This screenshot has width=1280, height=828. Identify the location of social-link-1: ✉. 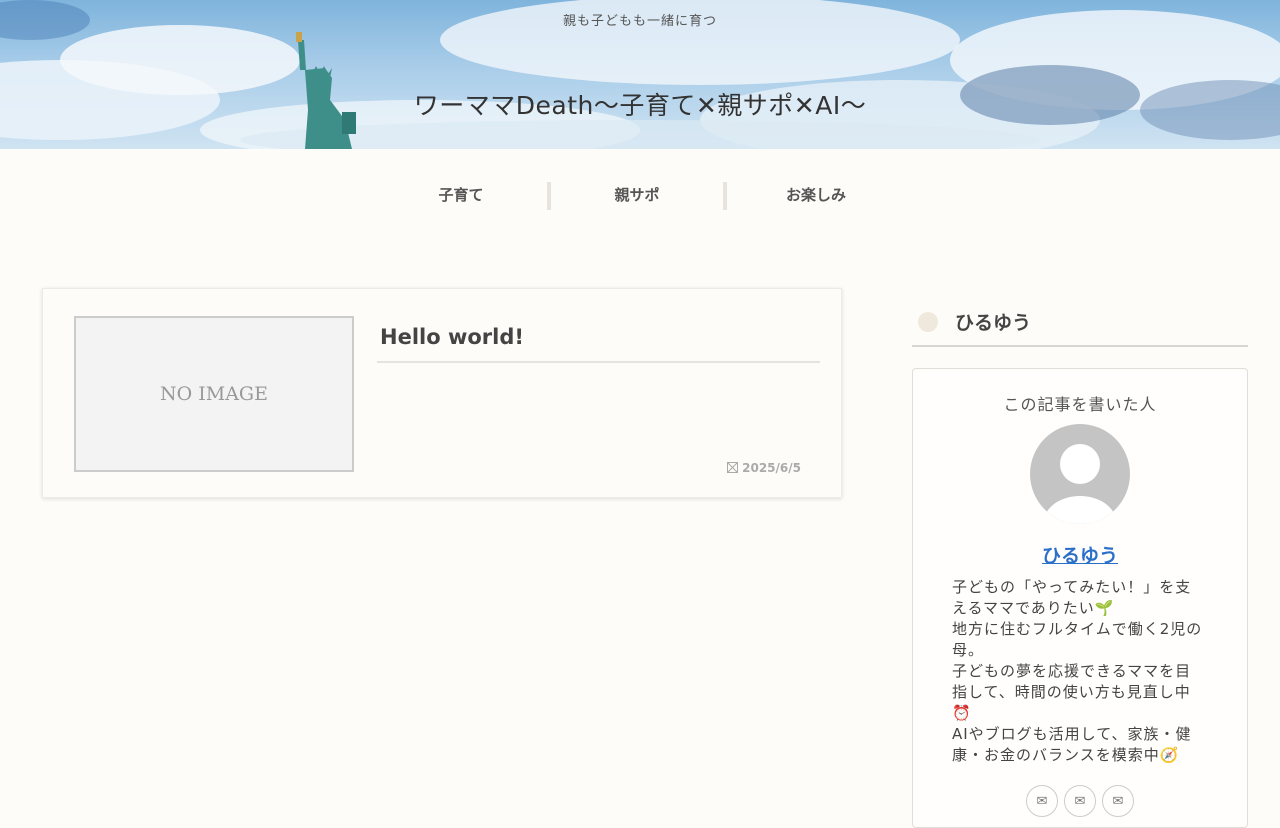
(1042, 801).